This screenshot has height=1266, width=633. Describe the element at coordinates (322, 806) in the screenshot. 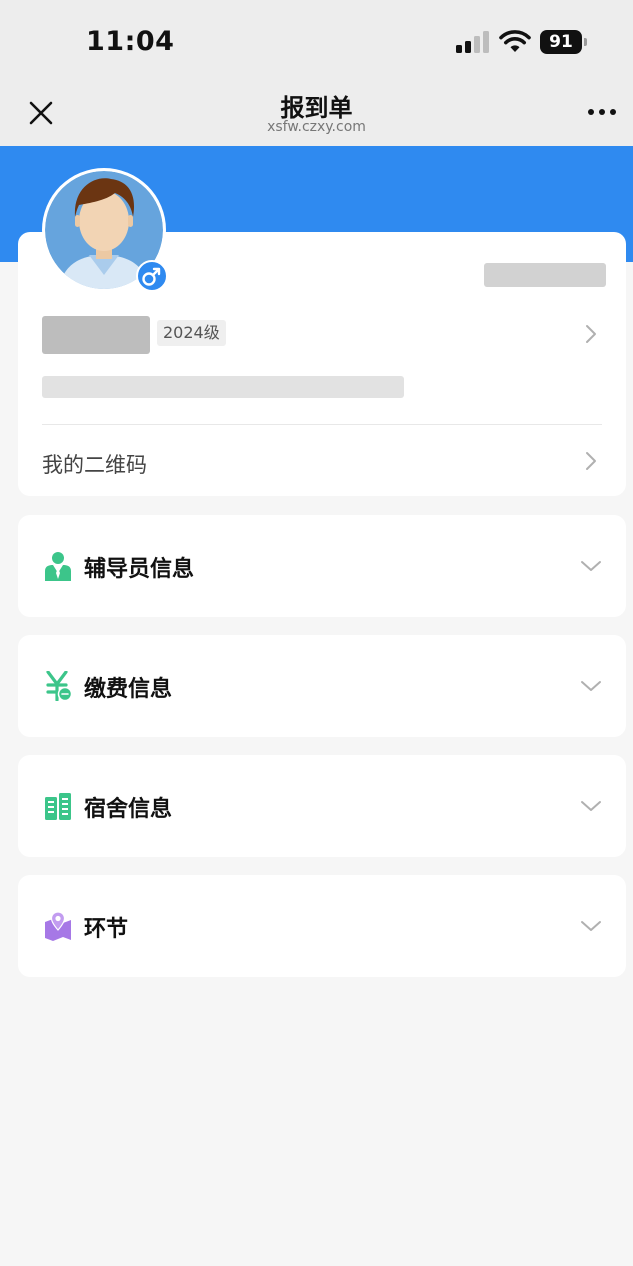

I see `section-dormitory-info: 宿舍信息` at that location.